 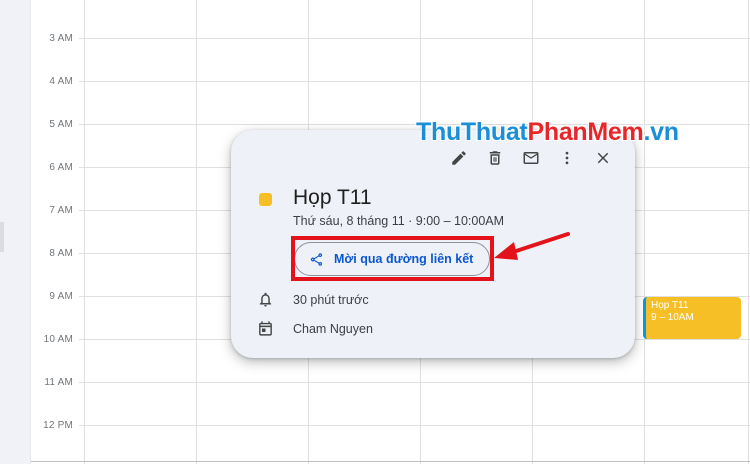 I want to click on calendar-event-chip: Họp T11 9 – 10AM, so click(x=692, y=318).